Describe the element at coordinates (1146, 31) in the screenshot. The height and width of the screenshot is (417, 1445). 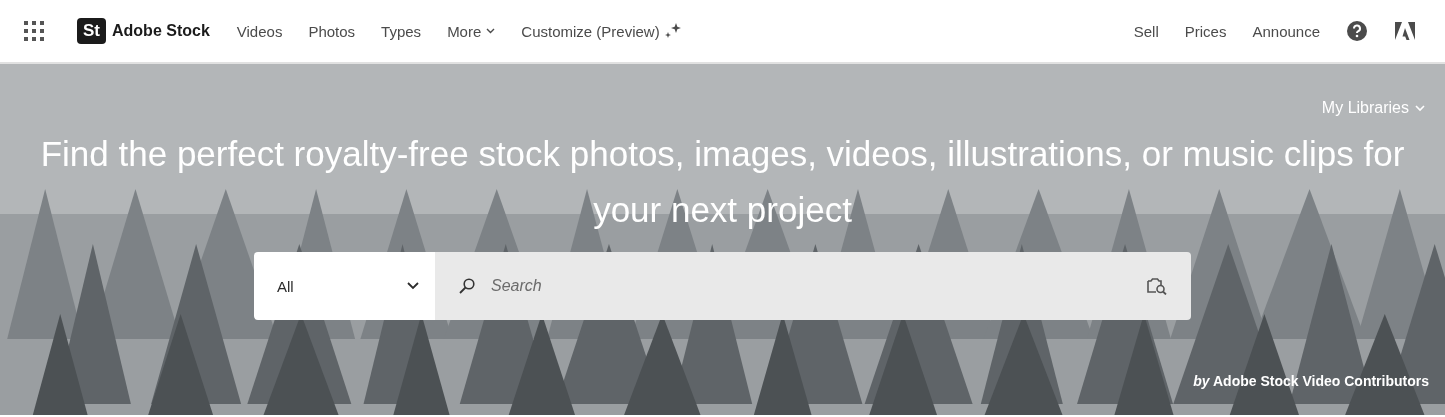
I see `nav-link: Sell` at that location.